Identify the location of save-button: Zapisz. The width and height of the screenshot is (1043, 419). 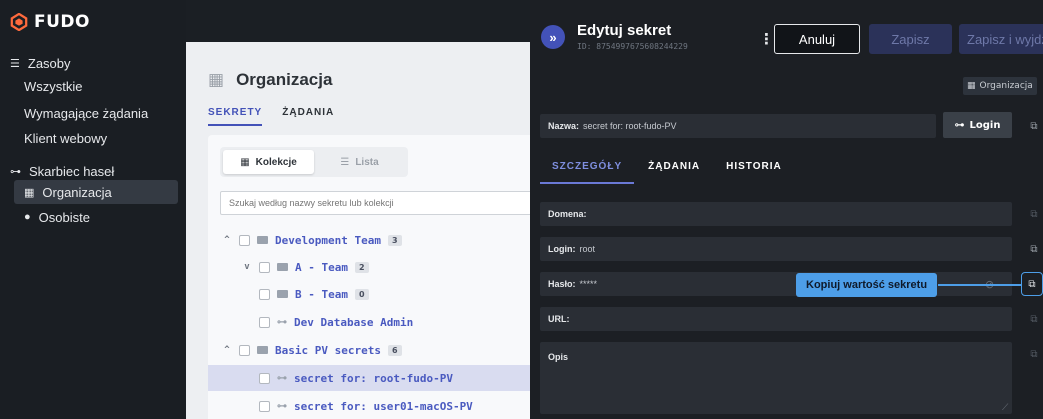
(910, 39).